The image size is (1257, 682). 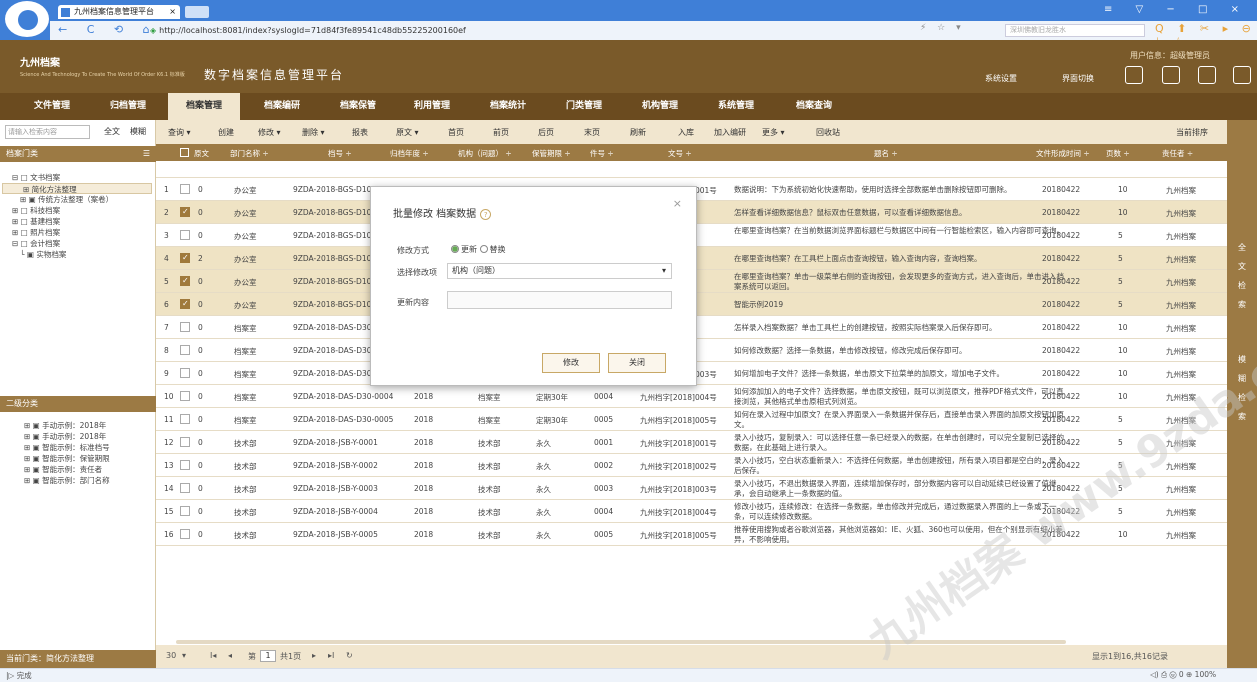 I want to click on recycle-bin-button: 回收站, so click(x=828, y=132).